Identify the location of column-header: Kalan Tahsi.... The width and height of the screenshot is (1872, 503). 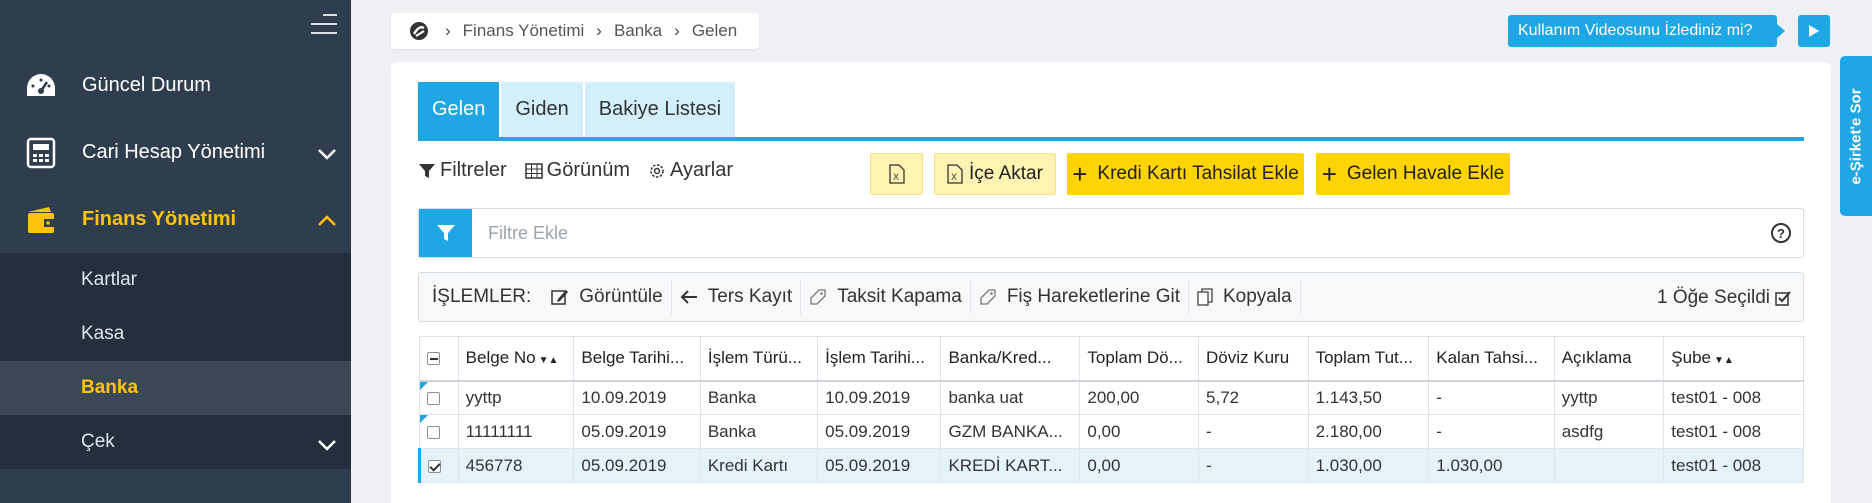
(1491, 359).